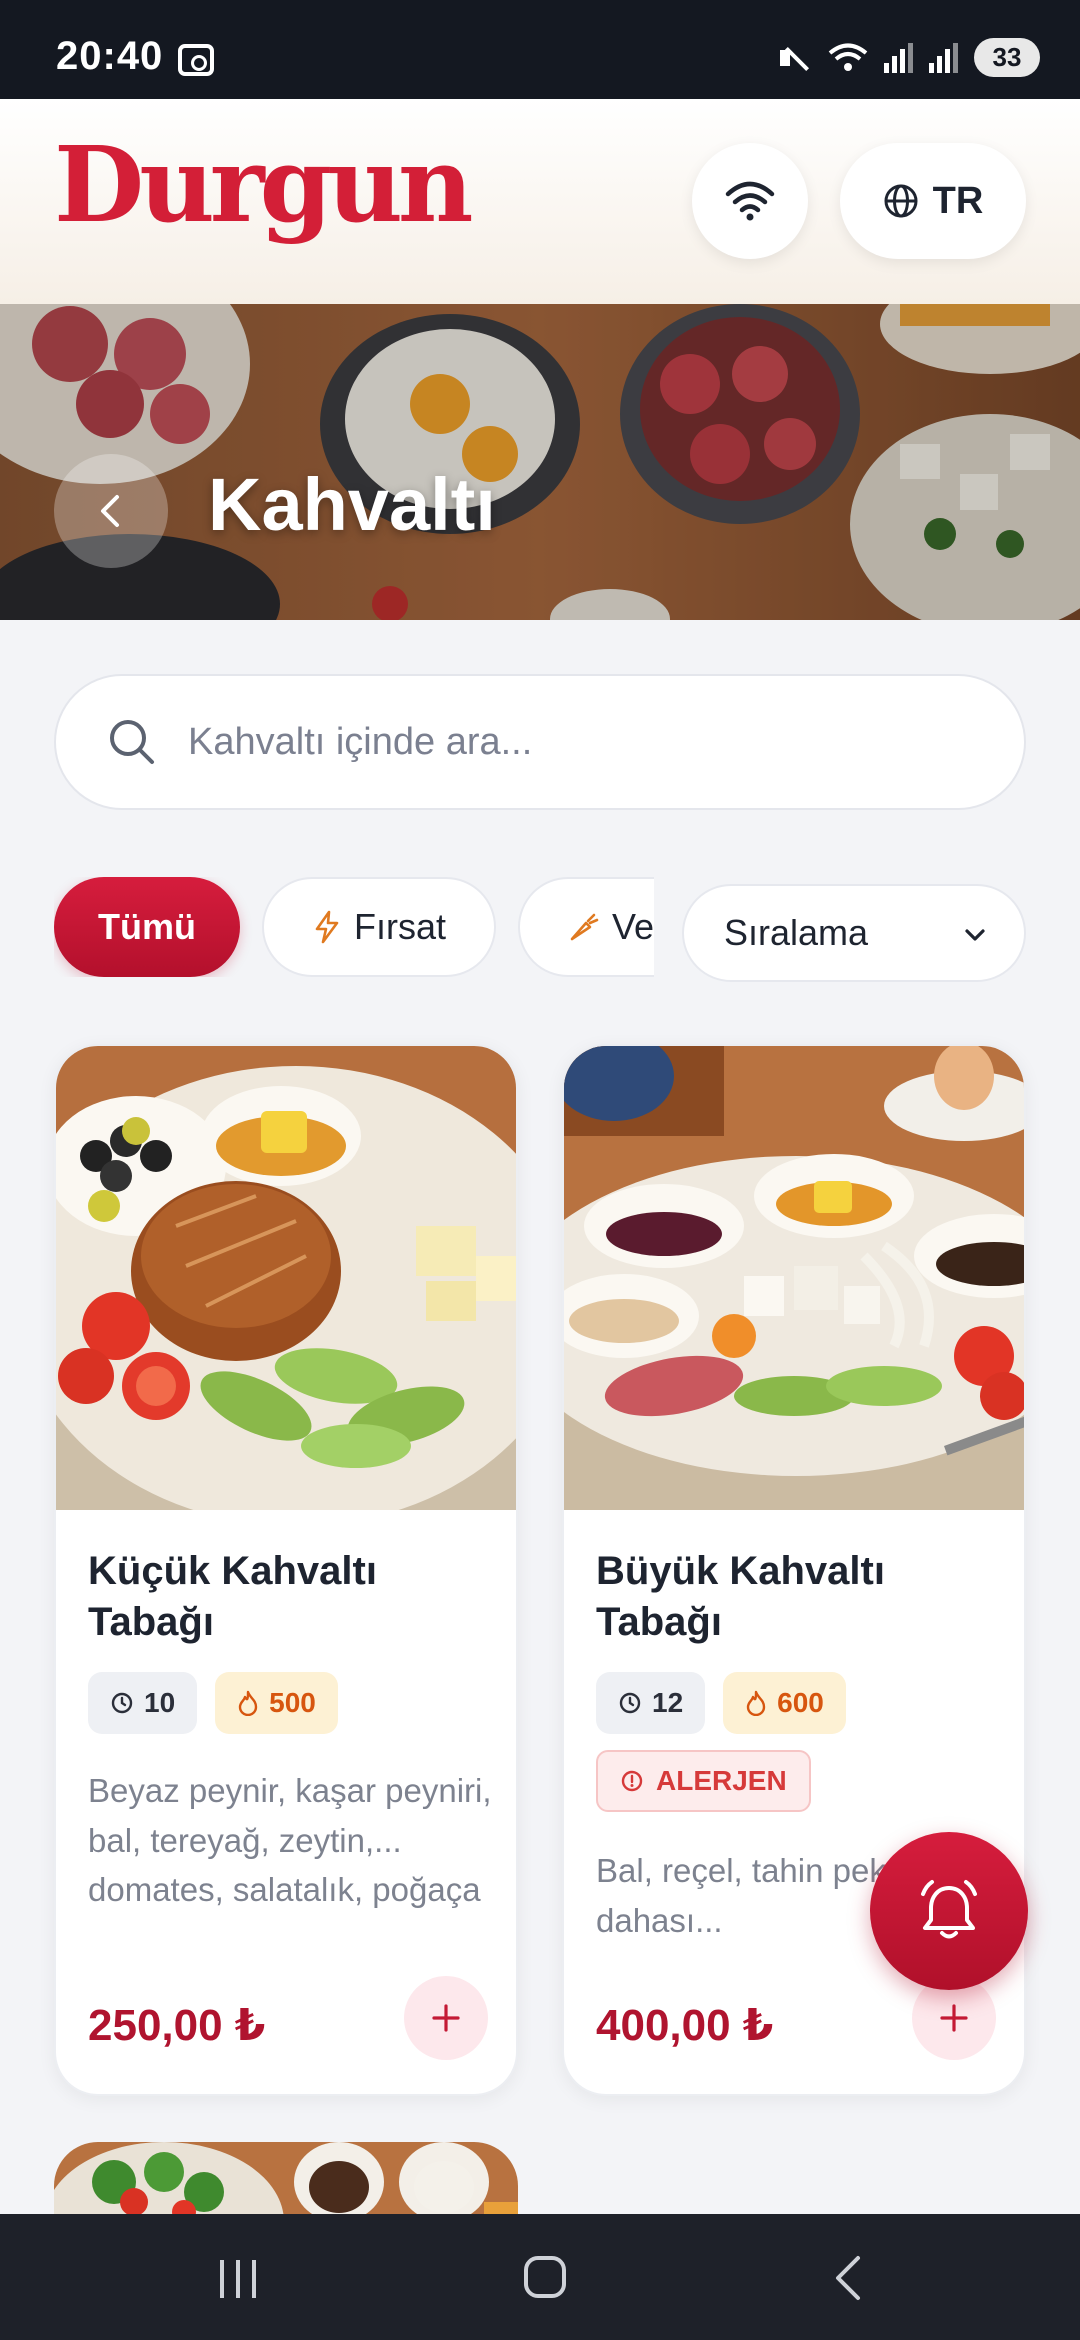 This screenshot has width=1080, height=2340. What do you see at coordinates (1007, 57) in the screenshot?
I see `battery-level: 33` at bounding box center [1007, 57].